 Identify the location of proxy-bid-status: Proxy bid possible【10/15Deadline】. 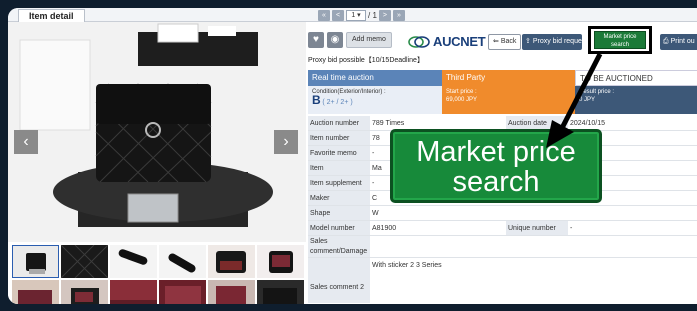
(366, 60).